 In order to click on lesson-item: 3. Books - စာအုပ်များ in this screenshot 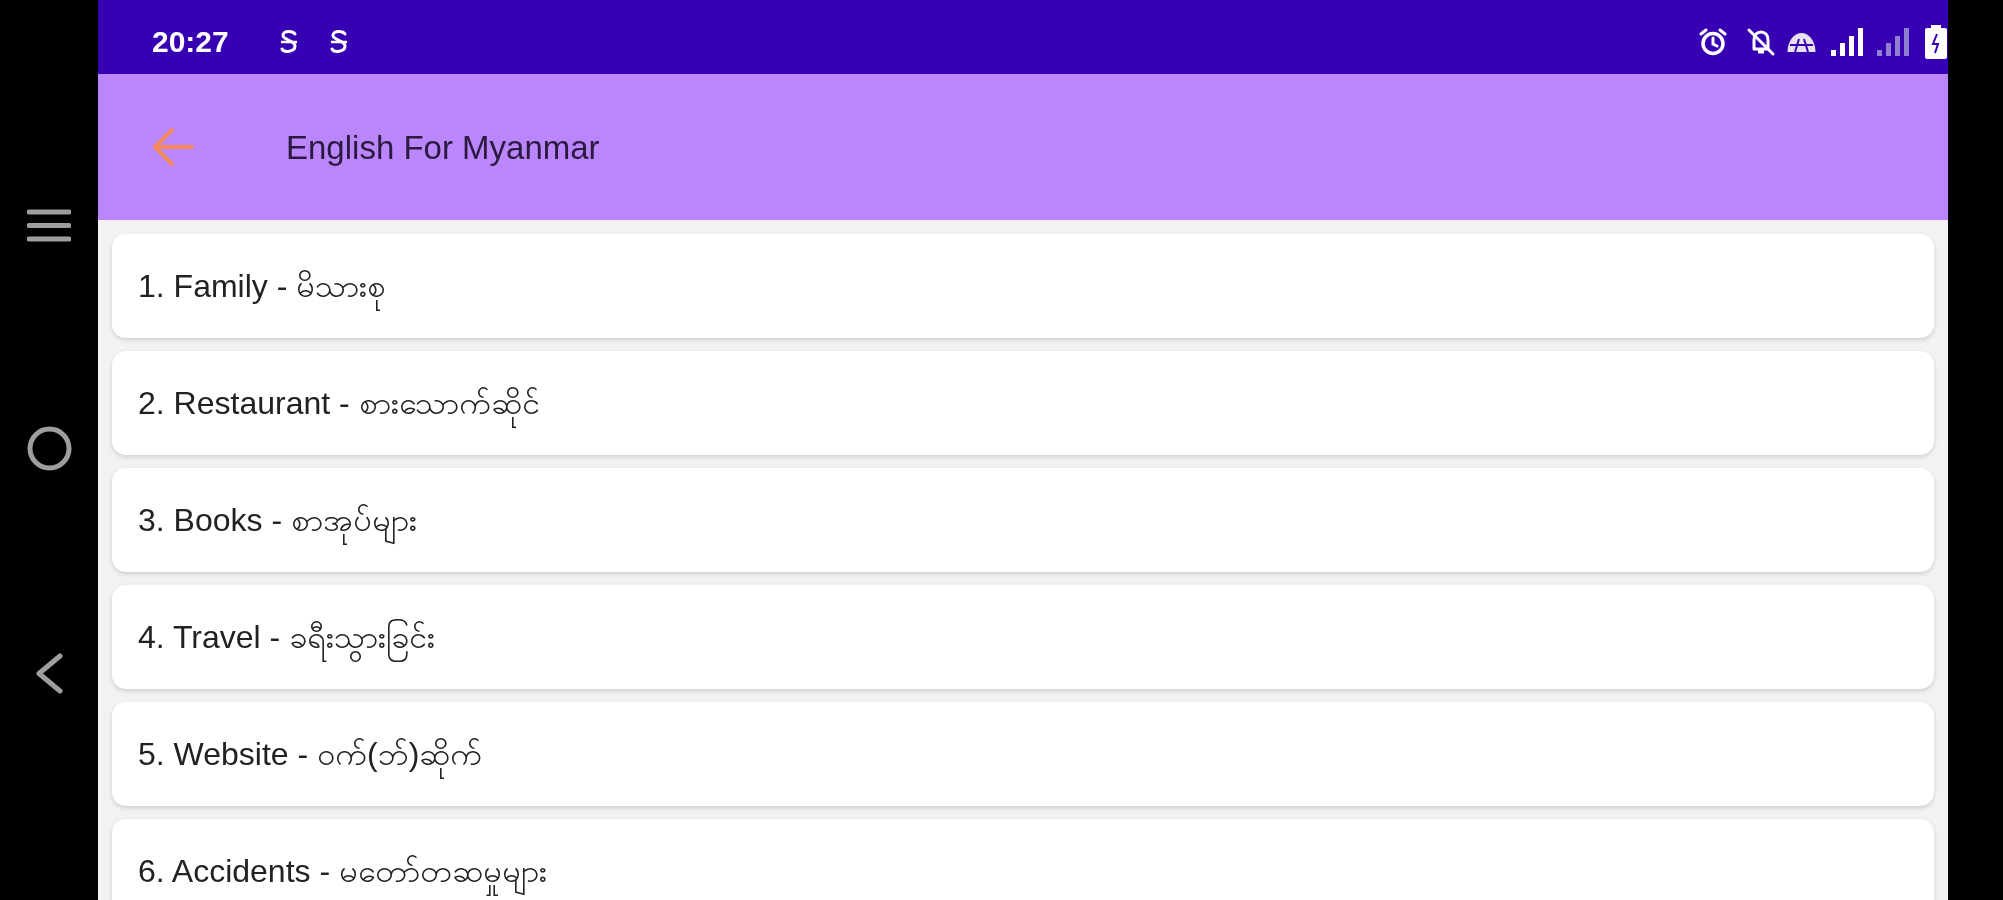, I will do `click(1023, 520)`.